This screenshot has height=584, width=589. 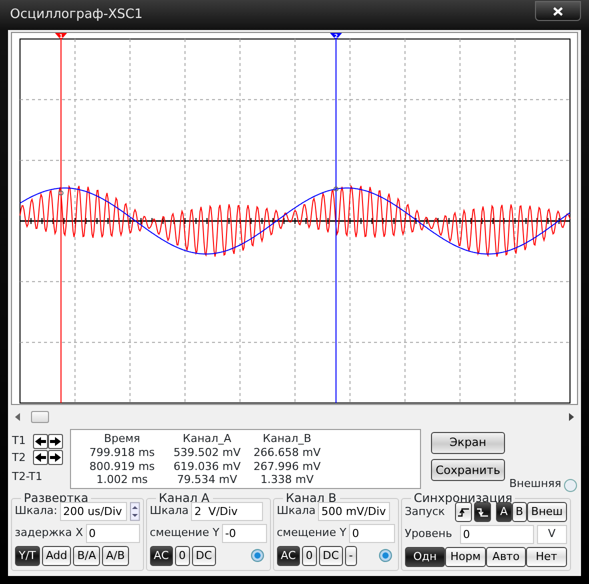 What do you see at coordinates (287, 467) in the screenshot?
I see `readout-value: 267.996 mV` at bounding box center [287, 467].